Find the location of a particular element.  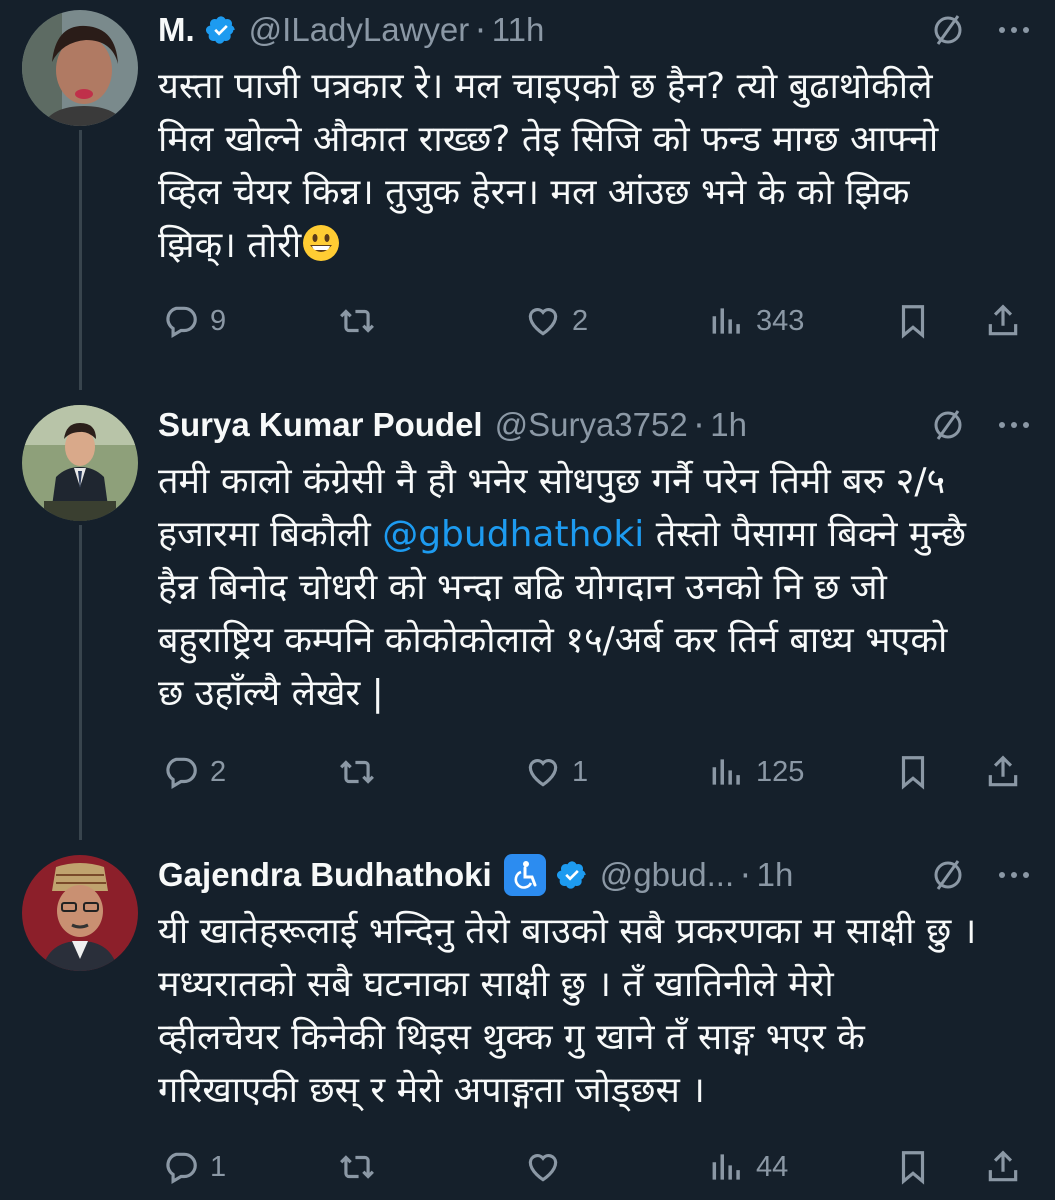

like-button is located at coordinates (543, 1167).